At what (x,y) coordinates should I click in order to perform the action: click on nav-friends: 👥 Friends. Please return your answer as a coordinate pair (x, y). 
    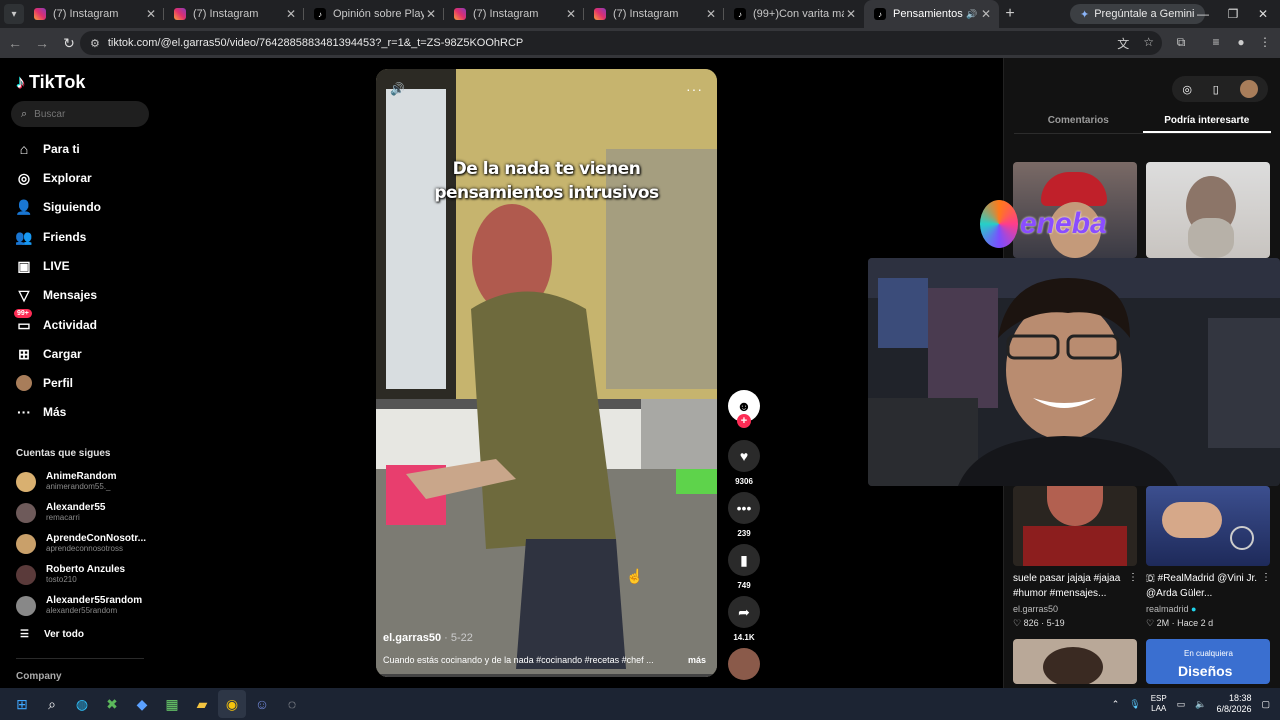
    Looking at the image, I should click on (50, 237).